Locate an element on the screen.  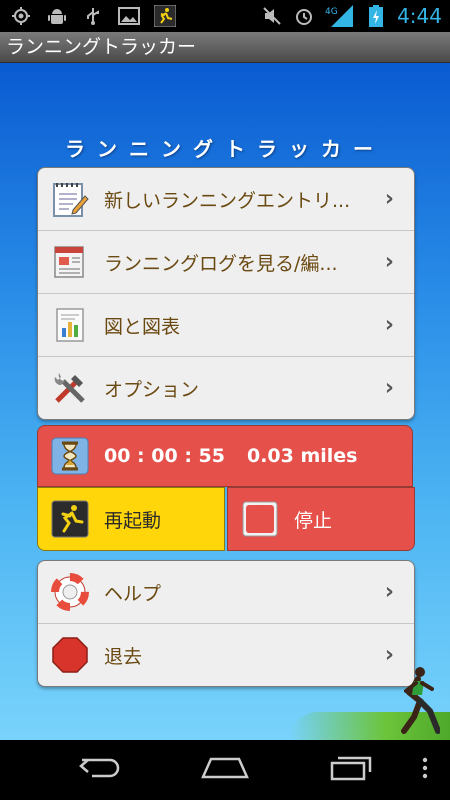
distance-readout: 0.03 miles is located at coordinates (302, 456).